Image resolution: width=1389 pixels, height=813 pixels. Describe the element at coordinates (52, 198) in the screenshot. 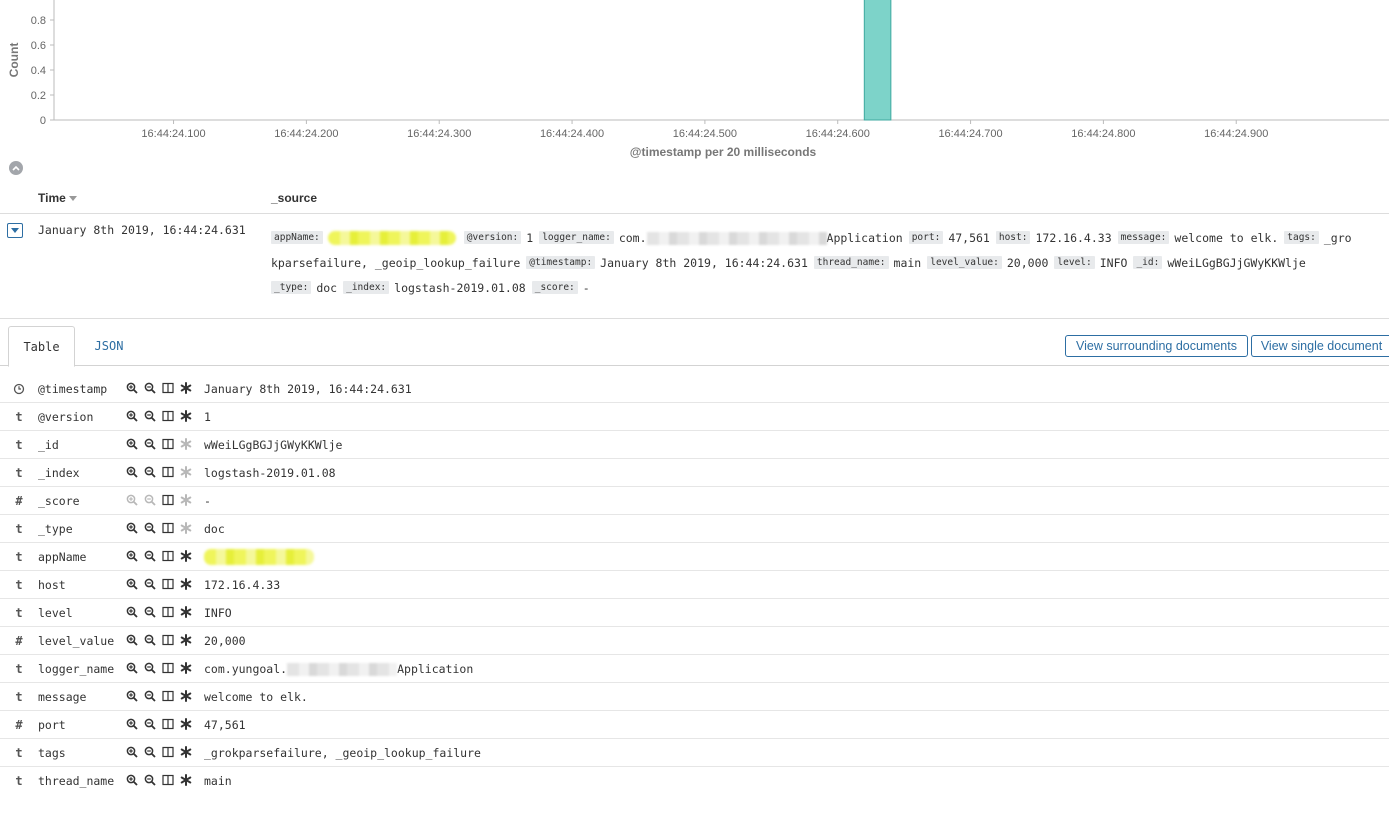

I see `time-header-label: Time` at that location.